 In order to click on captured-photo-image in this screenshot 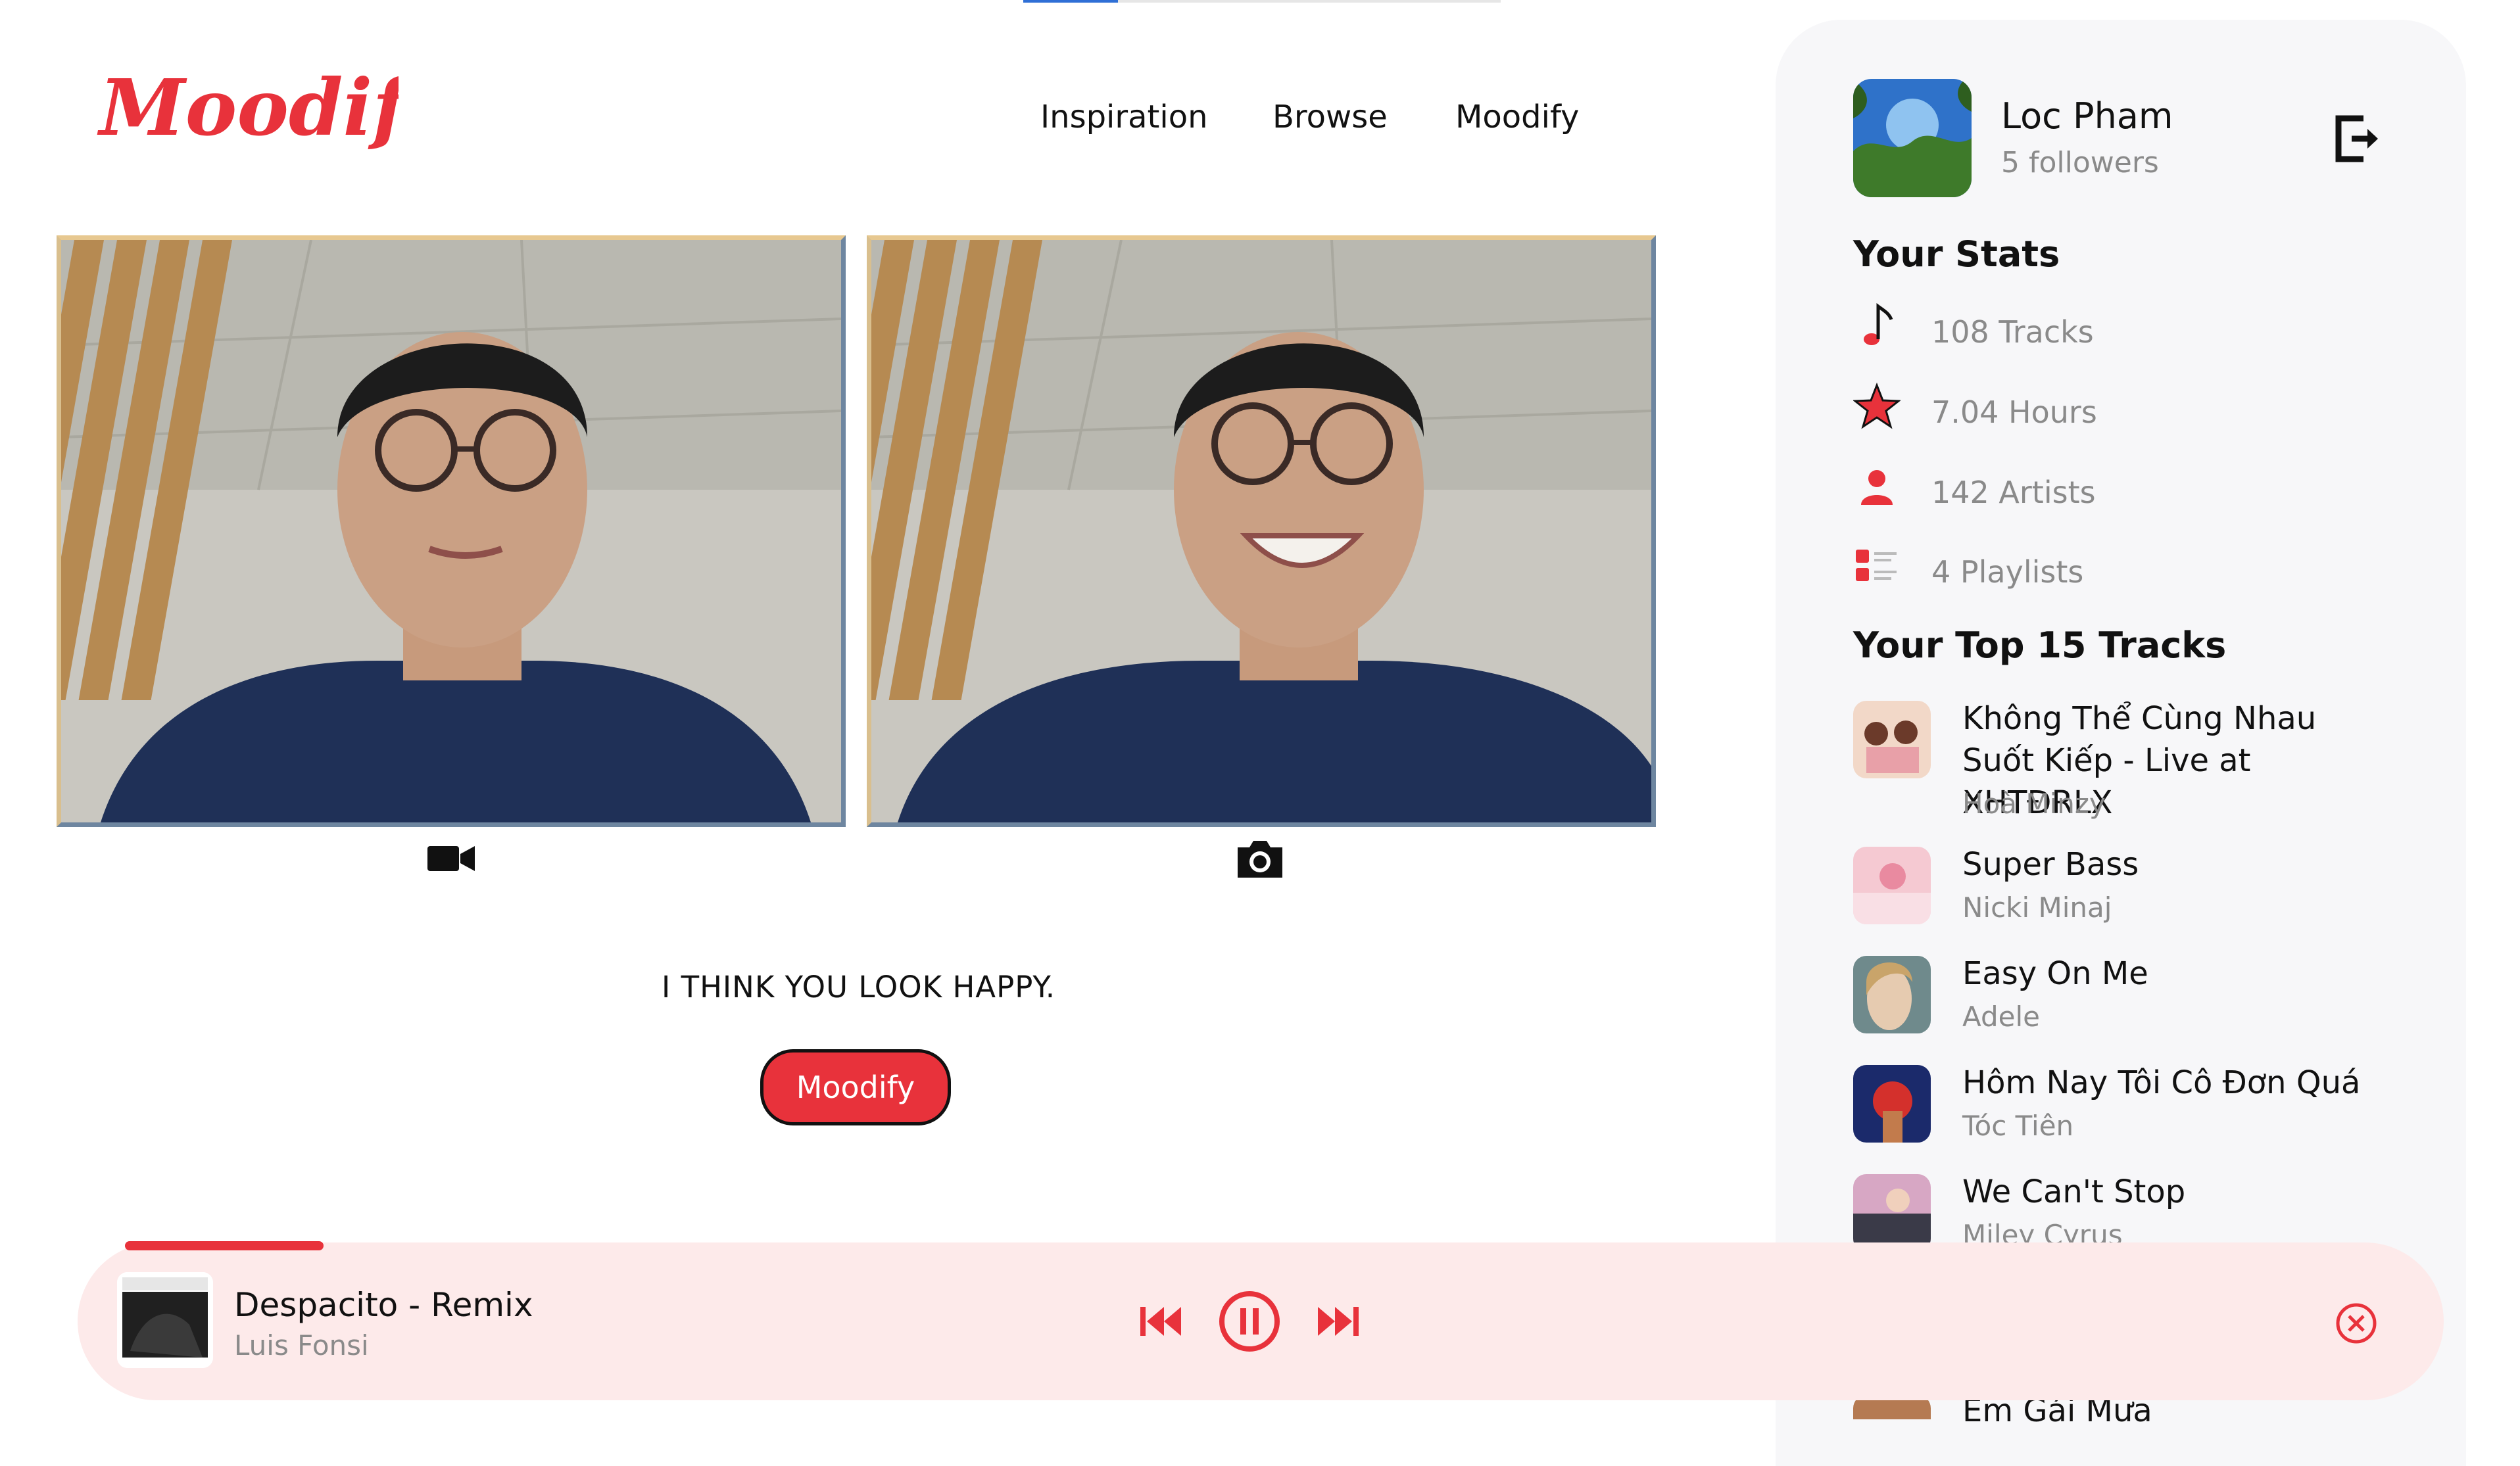, I will do `click(1261, 531)`.